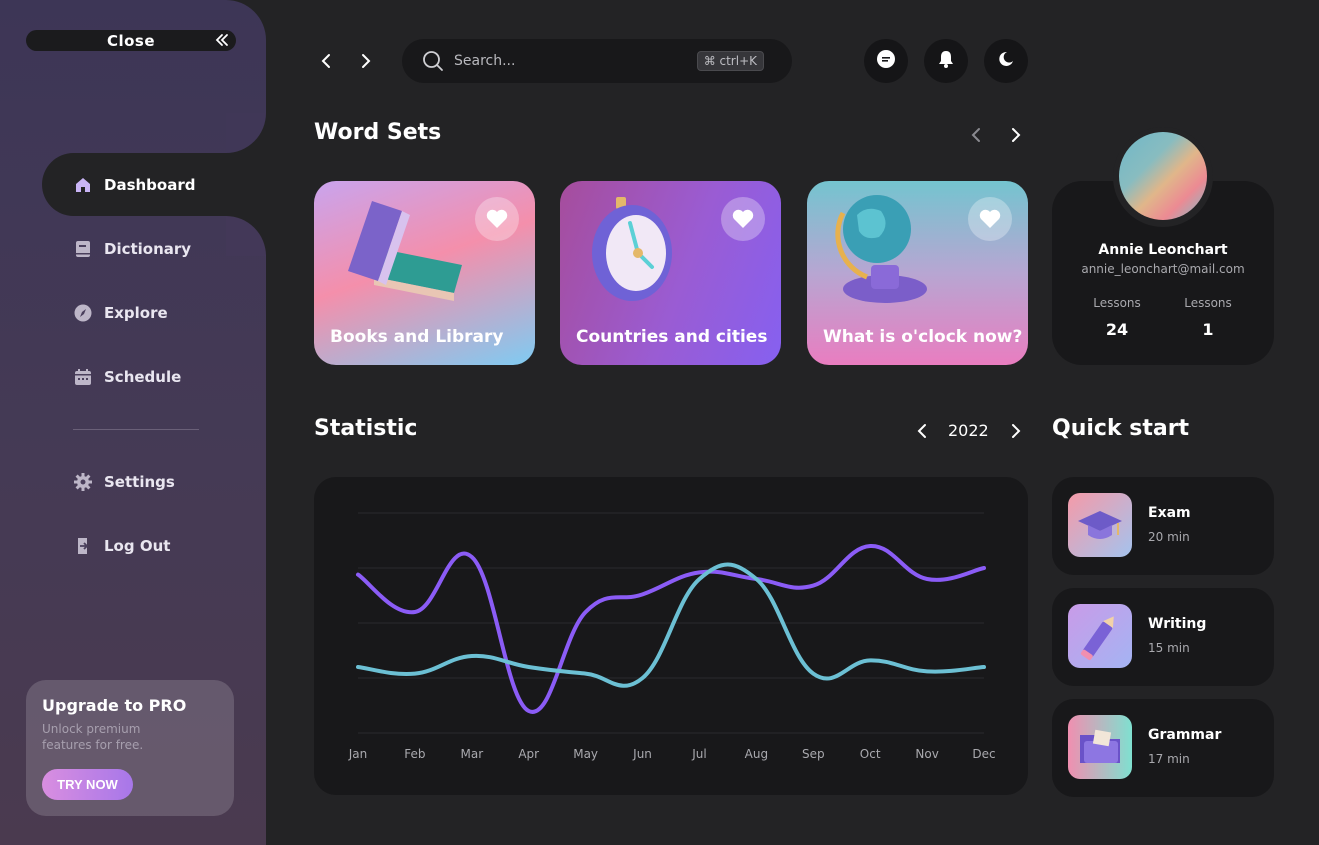 The height and width of the screenshot is (845, 1319). I want to click on avatar, so click(1163, 176).